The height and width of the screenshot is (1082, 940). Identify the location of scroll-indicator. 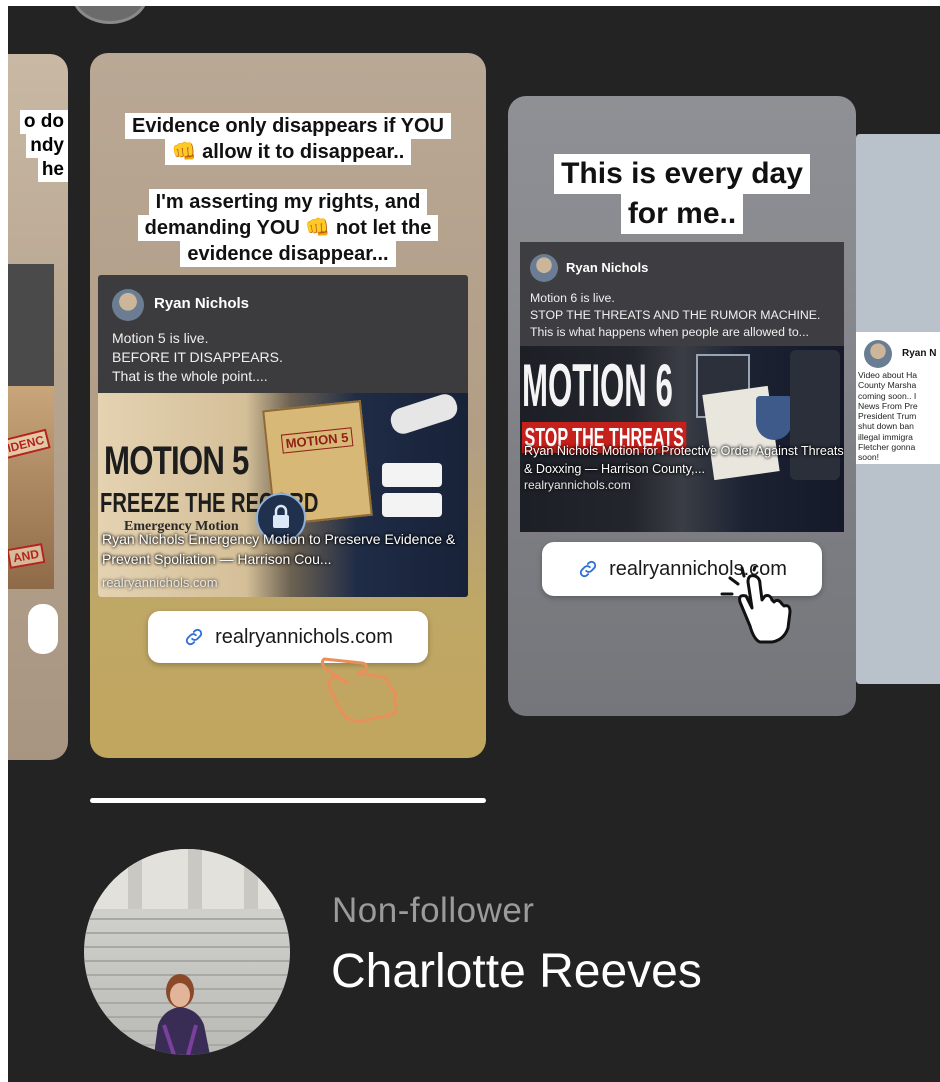
(288, 800).